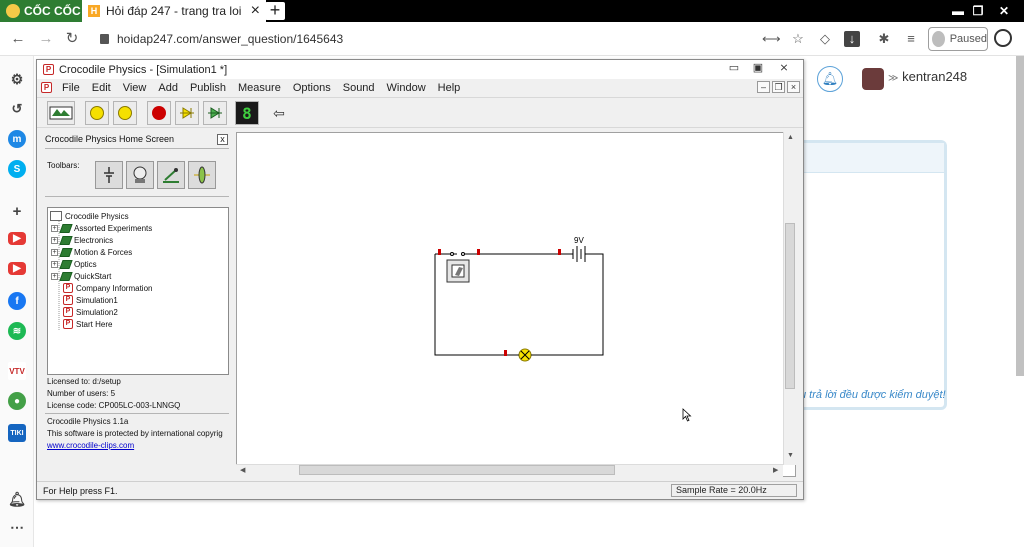 The image size is (1024, 547). I want to click on doc-close-icon: ×, so click(793, 87).